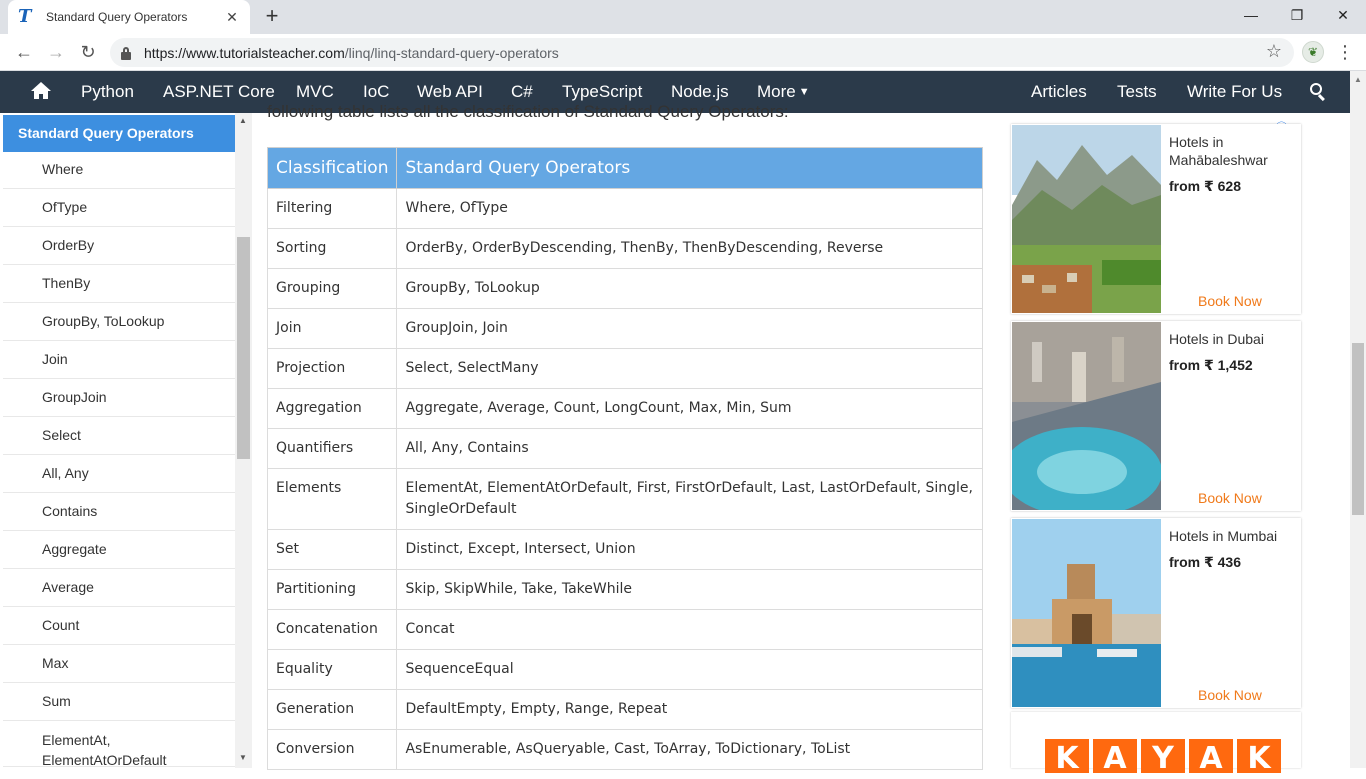  I want to click on table-row: Filtering Where, OfType, so click(624, 208).